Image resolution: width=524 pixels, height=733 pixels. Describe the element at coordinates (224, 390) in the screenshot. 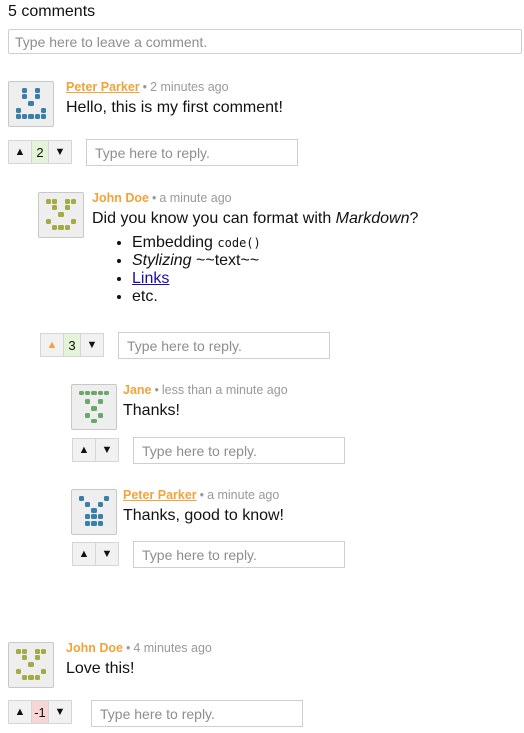

I see `timestamp: less than a minute ago` at that location.